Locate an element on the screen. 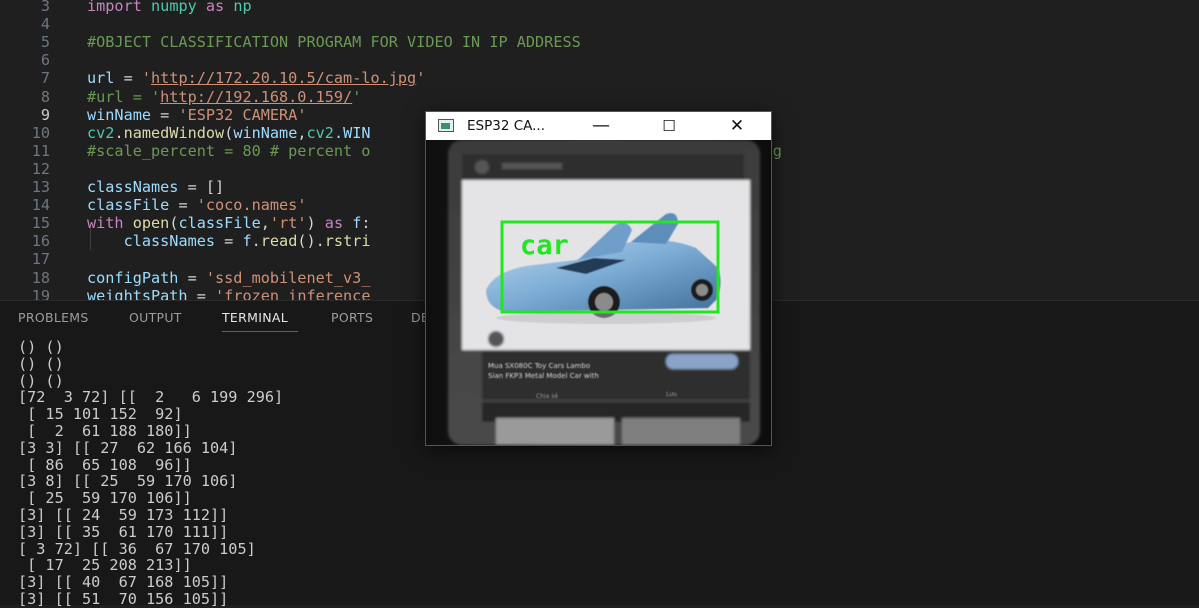 The height and width of the screenshot is (608, 1199). svg-text: Chia sẻ is located at coordinates (547, 396).